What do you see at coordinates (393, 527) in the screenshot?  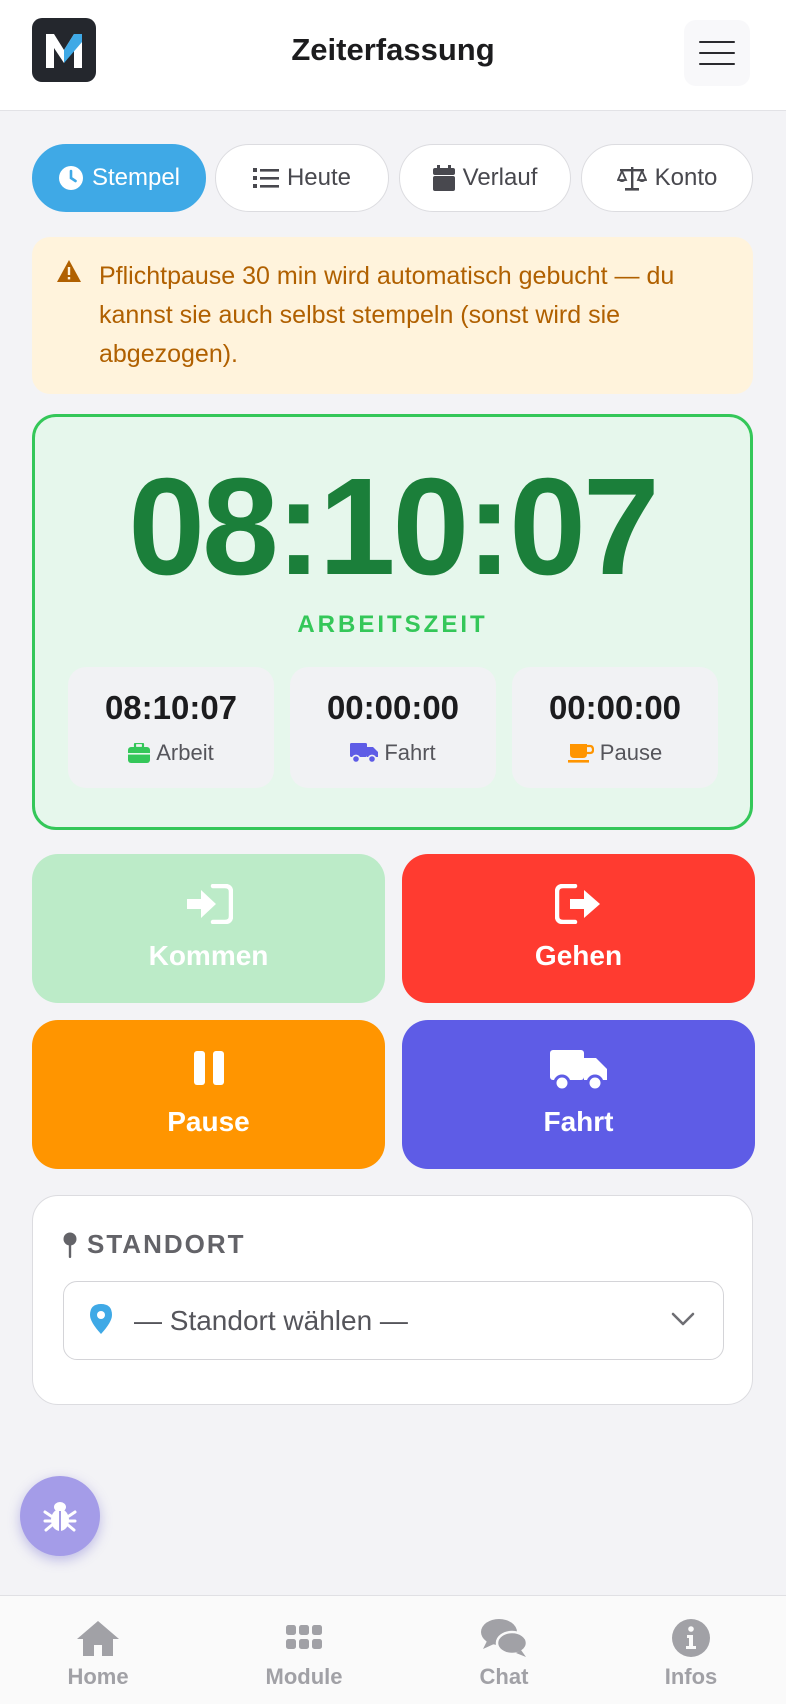 I see `main-timer: 08:10:07` at bounding box center [393, 527].